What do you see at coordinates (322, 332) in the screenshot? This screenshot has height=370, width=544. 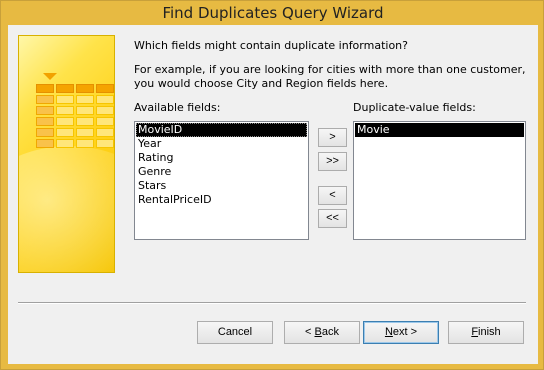 I see `back-button: < Back` at bounding box center [322, 332].